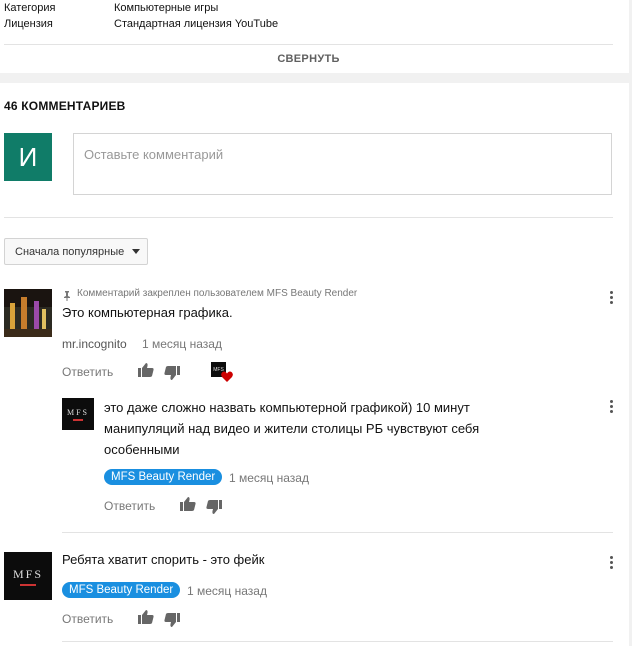  I want to click on comment-text: Ребята хватит спорить - это фейк, so click(163, 559).